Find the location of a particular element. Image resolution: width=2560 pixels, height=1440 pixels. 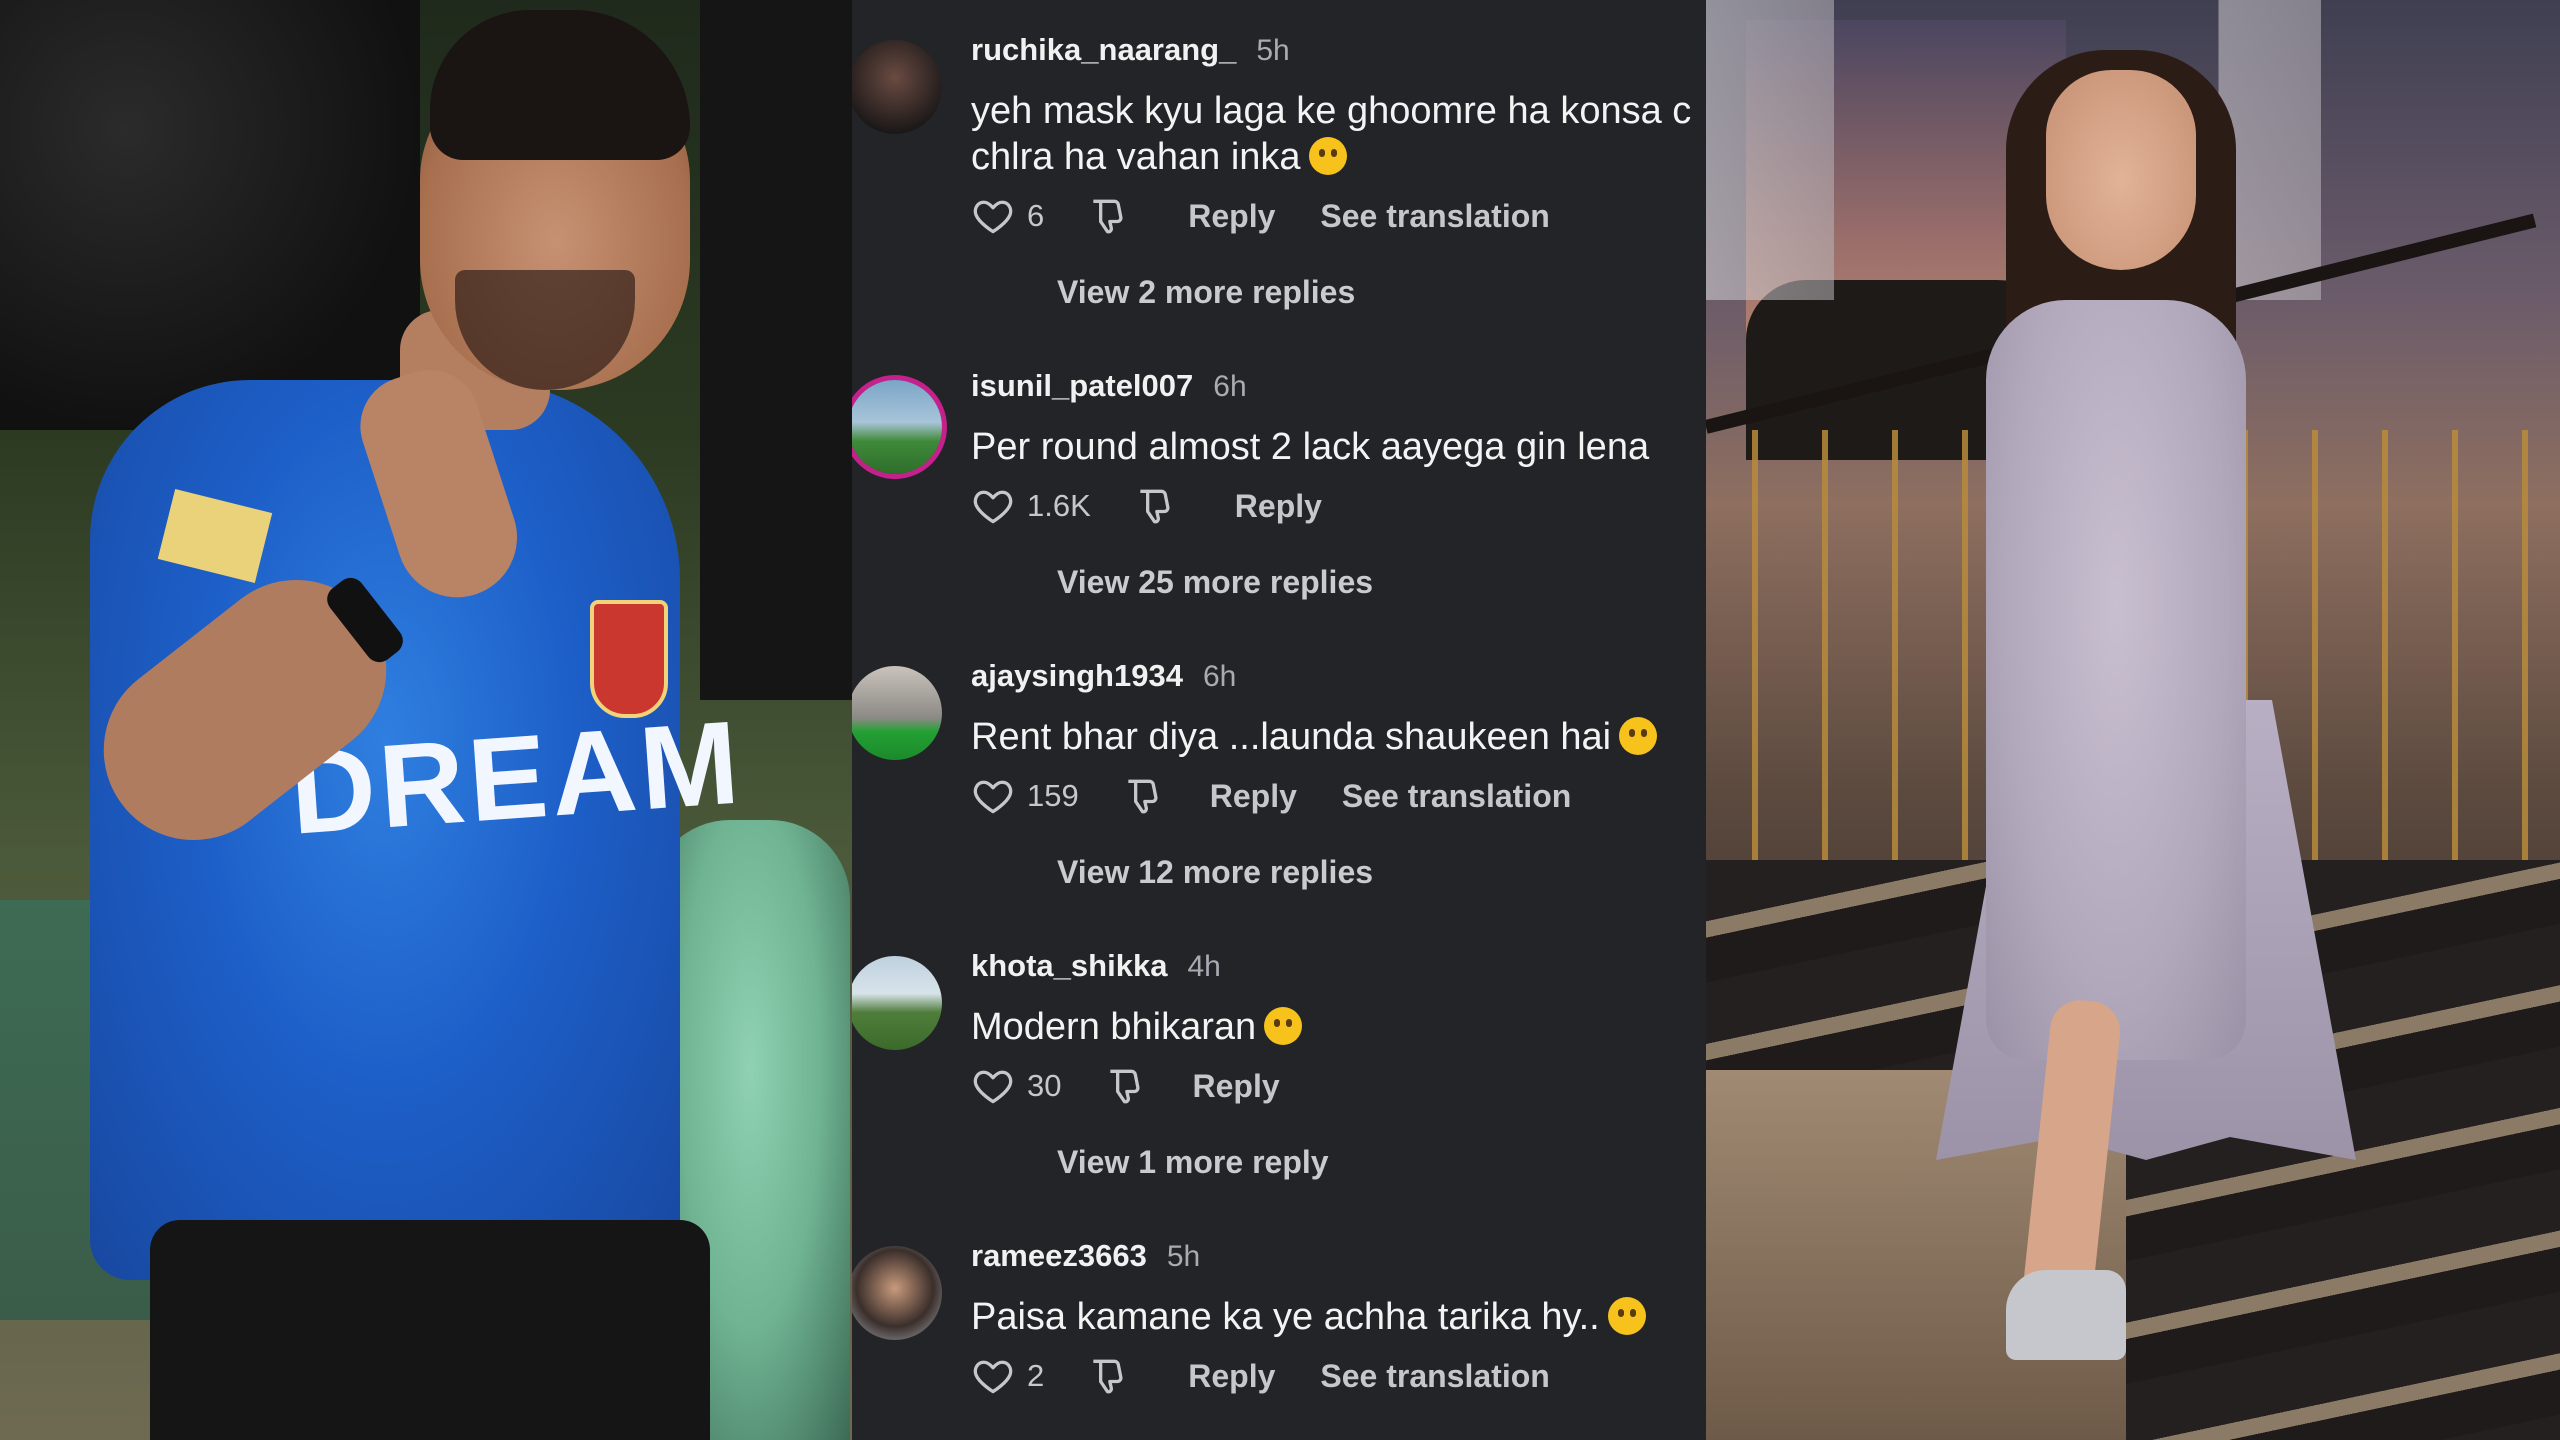

face-with-tears-of-joy-emoji-icon is located at coordinates (1626, 1316).